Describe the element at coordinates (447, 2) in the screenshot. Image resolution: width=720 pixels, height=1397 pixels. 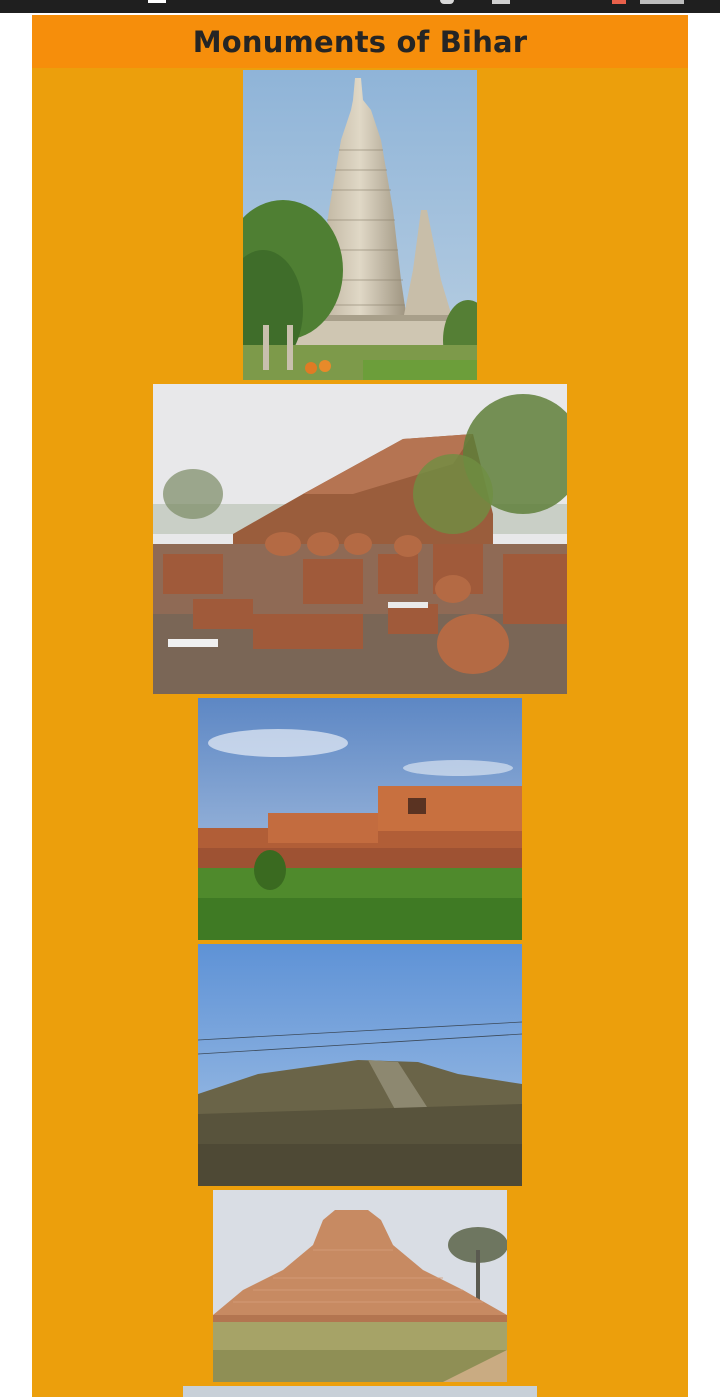
I see `alarm-icon` at that location.